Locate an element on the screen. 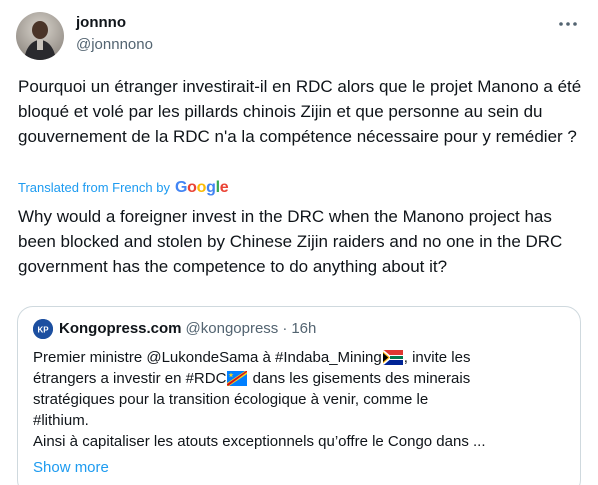 This screenshot has height=485, width=598. quote-avatar-text: KP is located at coordinates (43, 330).